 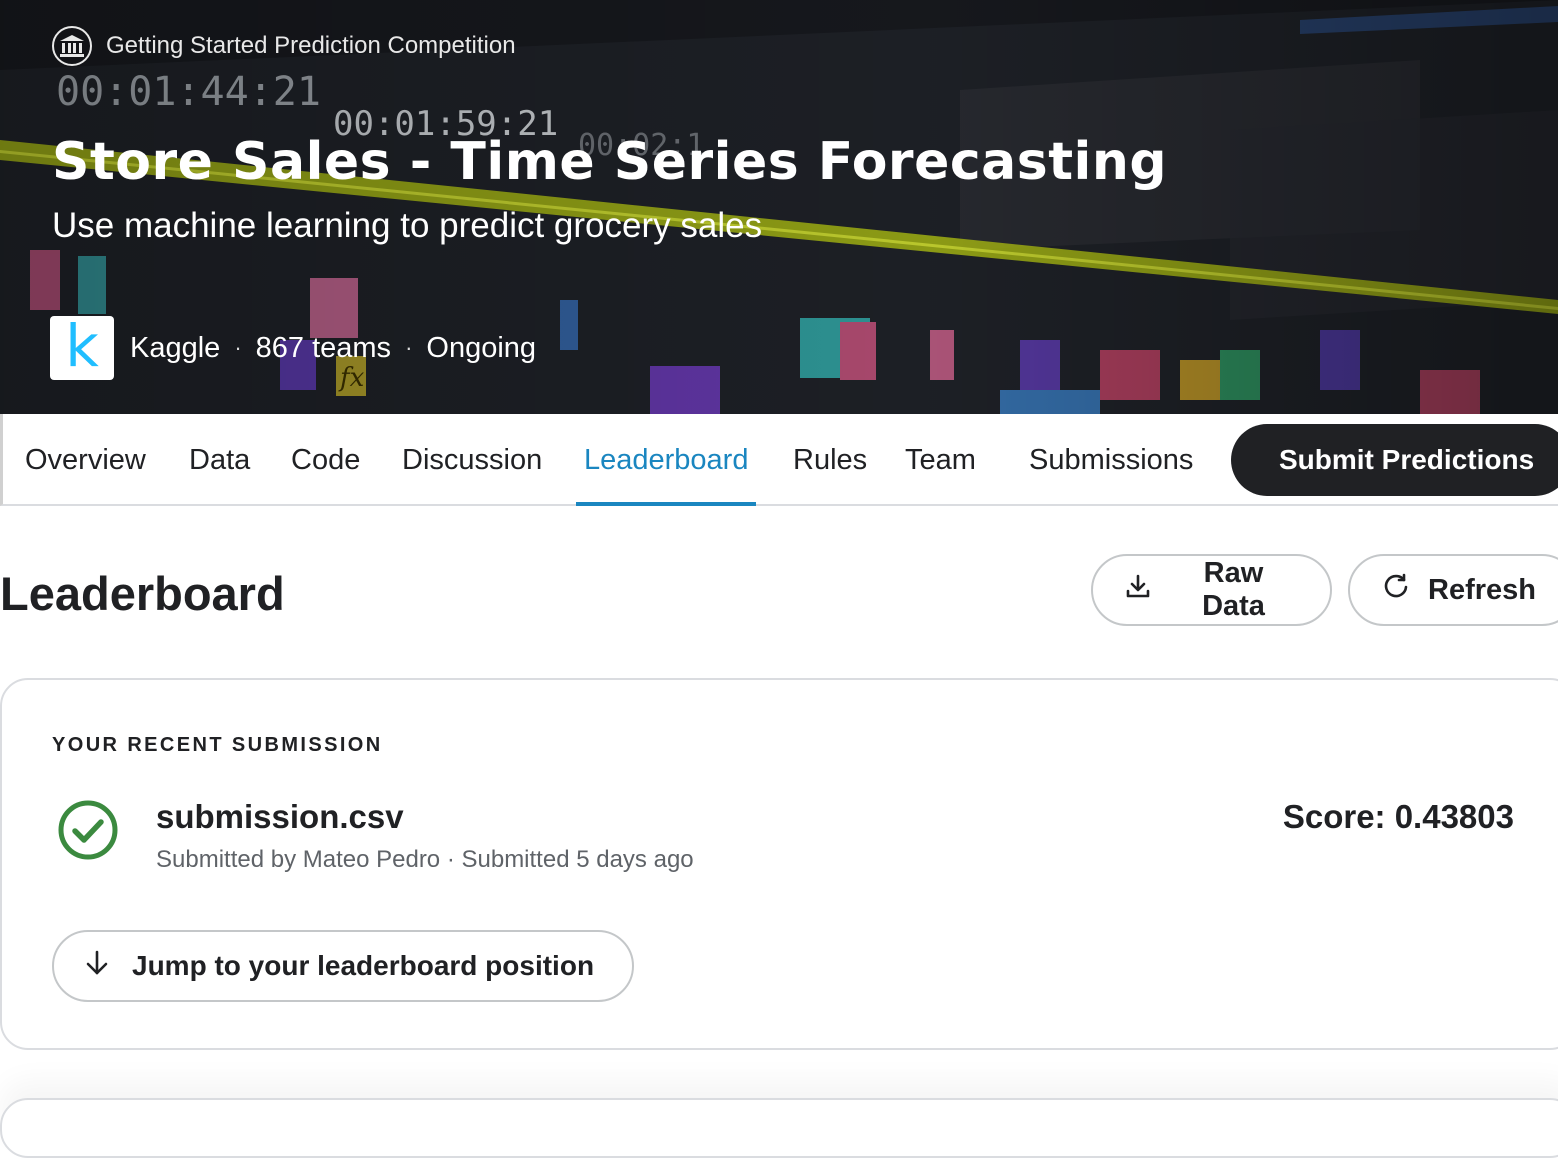 What do you see at coordinates (142, 593) in the screenshot?
I see `page-title: Leaderboard` at bounding box center [142, 593].